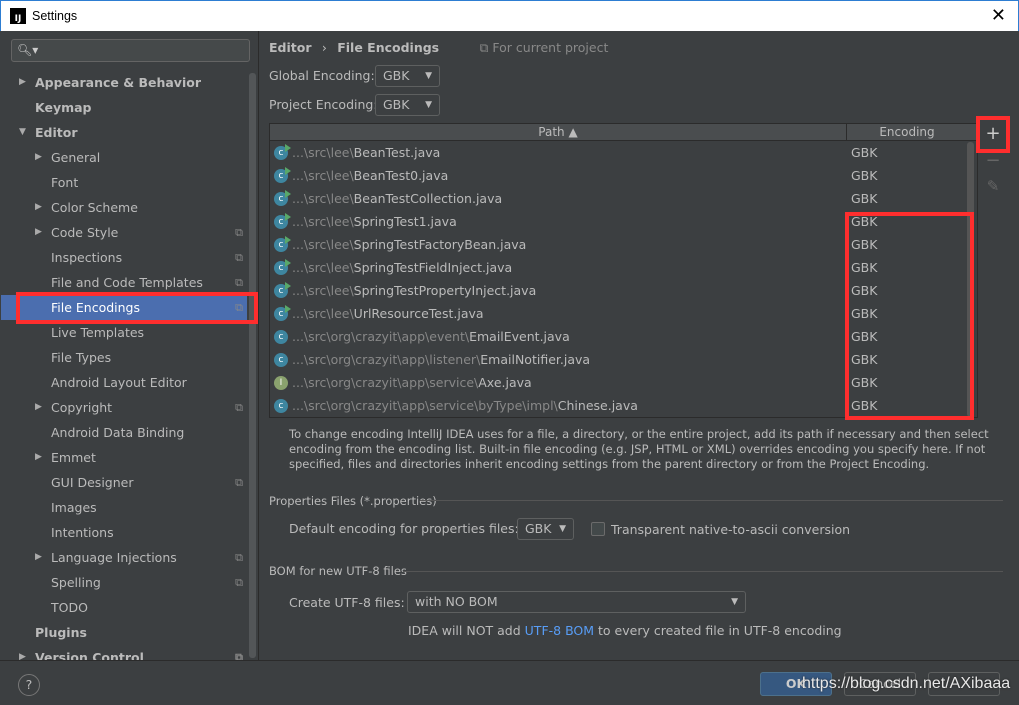 The width and height of the screenshot is (1019, 705). What do you see at coordinates (998, 15) in the screenshot?
I see `close-icon: ✕` at bounding box center [998, 15].